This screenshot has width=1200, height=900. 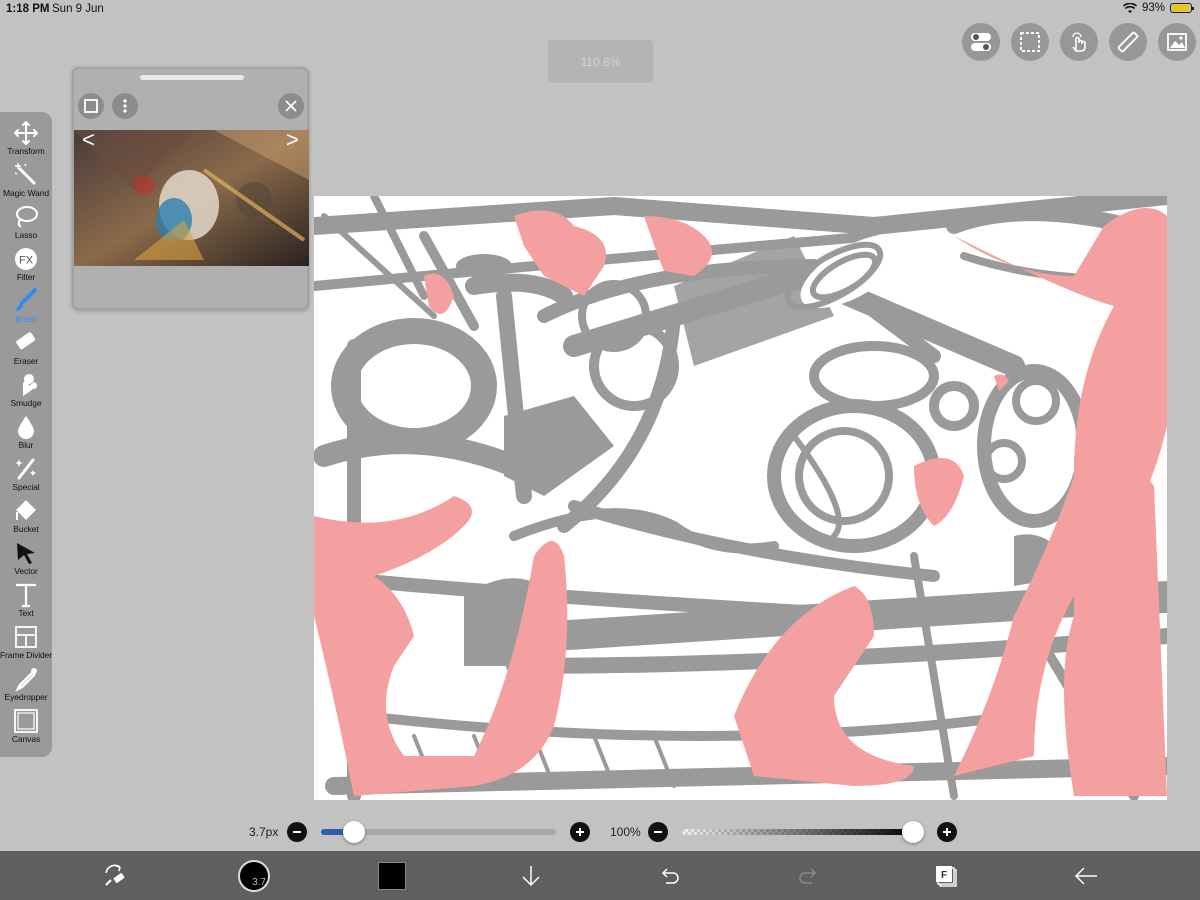 I want to click on battery-icon, so click(x=1182, y=8).